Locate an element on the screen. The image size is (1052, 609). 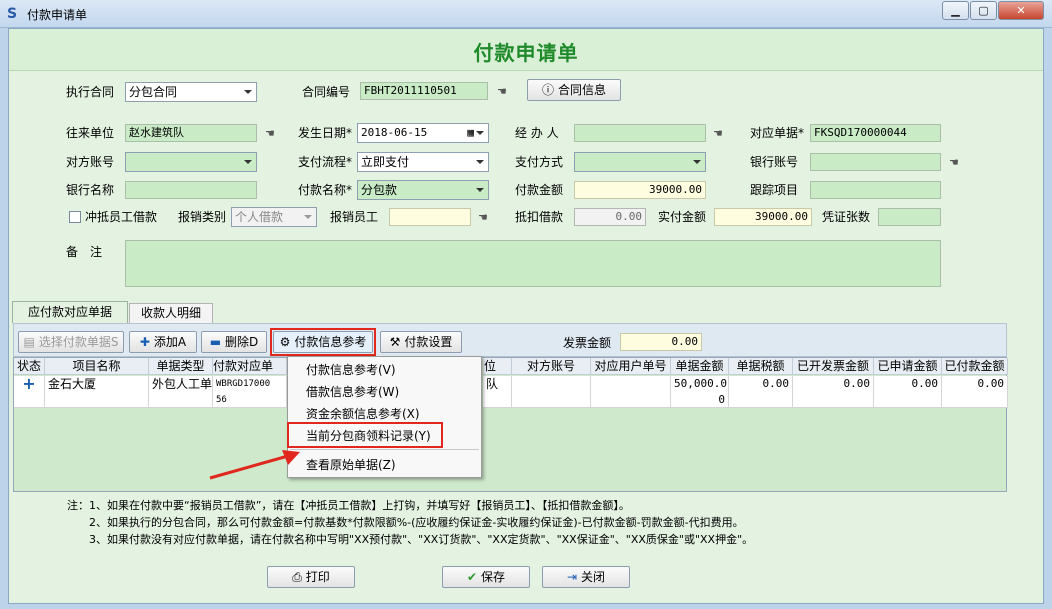
row-expand-icon: + is located at coordinates (29, 392).